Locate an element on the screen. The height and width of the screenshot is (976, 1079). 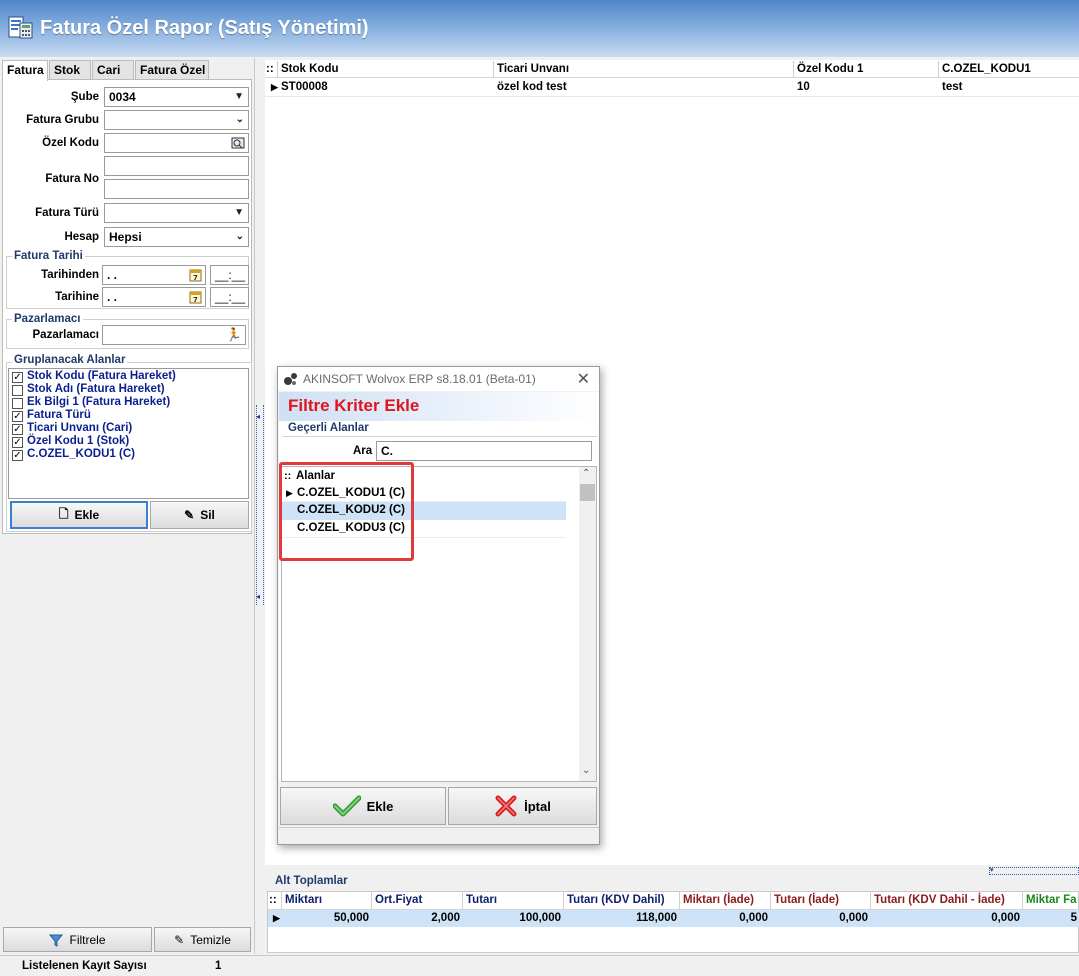
dialog-title: AKINSOFT Wolvox ERP s8.18.01 (Beta-01) is located at coordinates (419, 379).